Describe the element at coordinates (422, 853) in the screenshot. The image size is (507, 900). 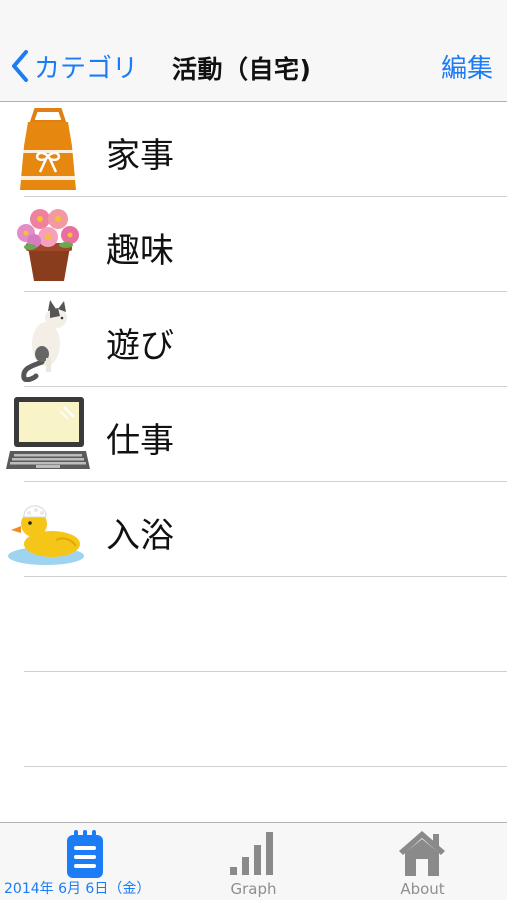
I see `house-icon` at that location.